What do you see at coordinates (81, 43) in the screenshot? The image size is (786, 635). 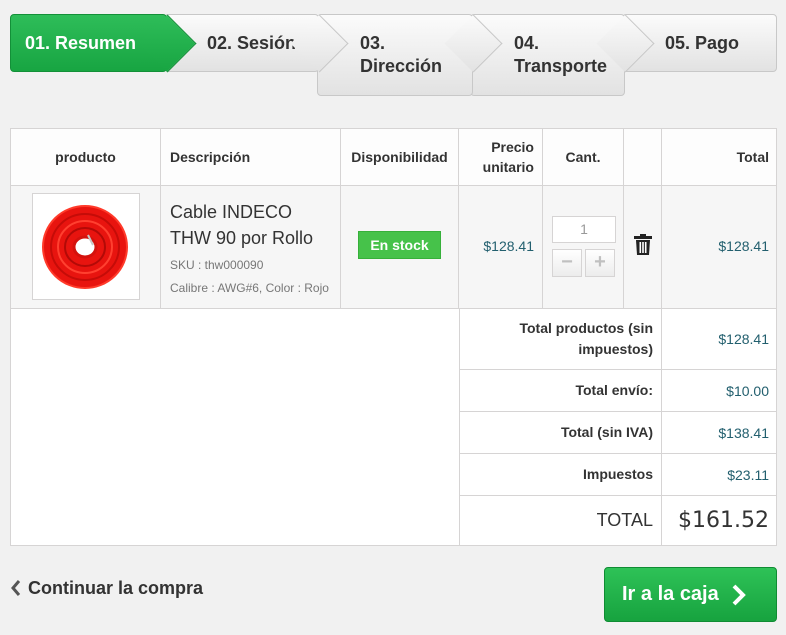 I see `step-resumen-label: 01. Resumen` at bounding box center [81, 43].